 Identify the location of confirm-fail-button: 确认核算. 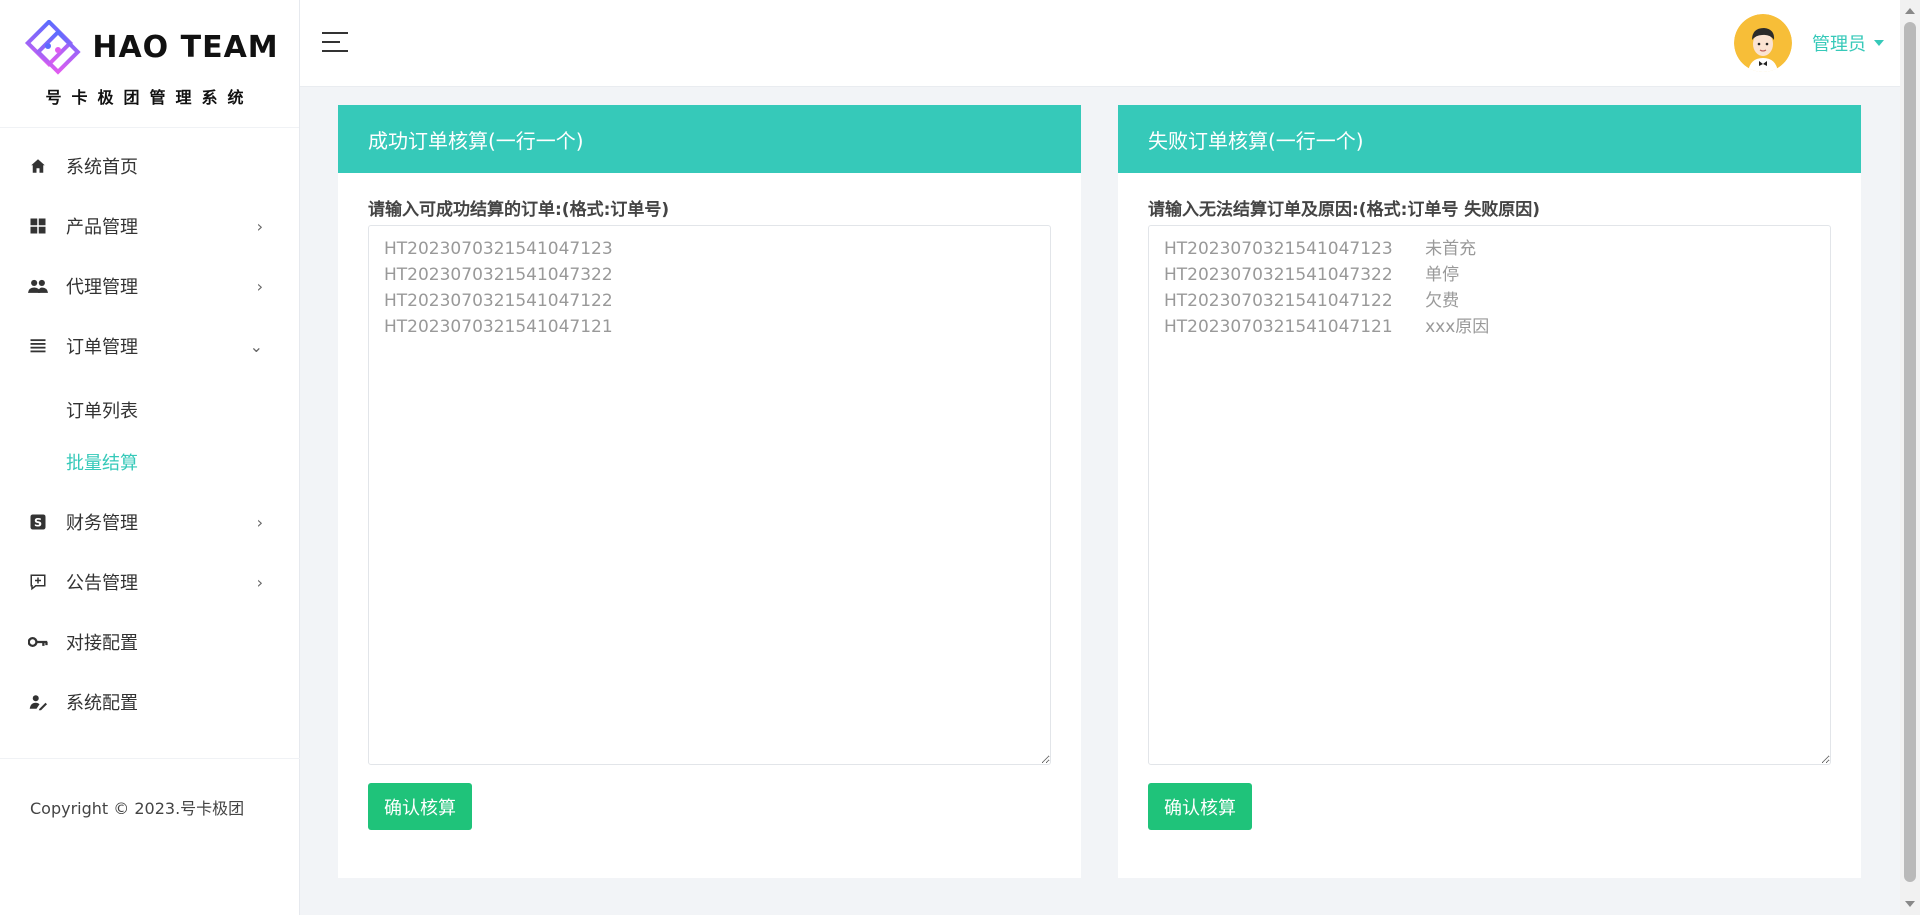
(1200, 806).